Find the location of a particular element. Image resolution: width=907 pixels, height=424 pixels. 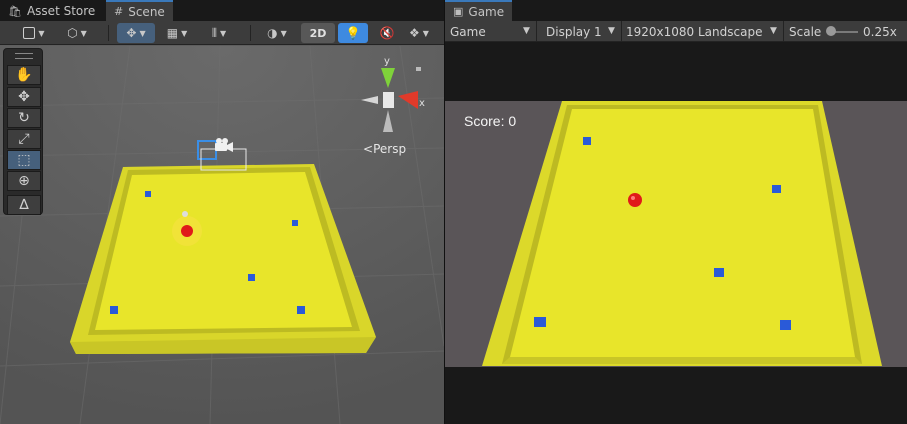

rect-tool-button: ⬚ is located at coordinates (24, 160).